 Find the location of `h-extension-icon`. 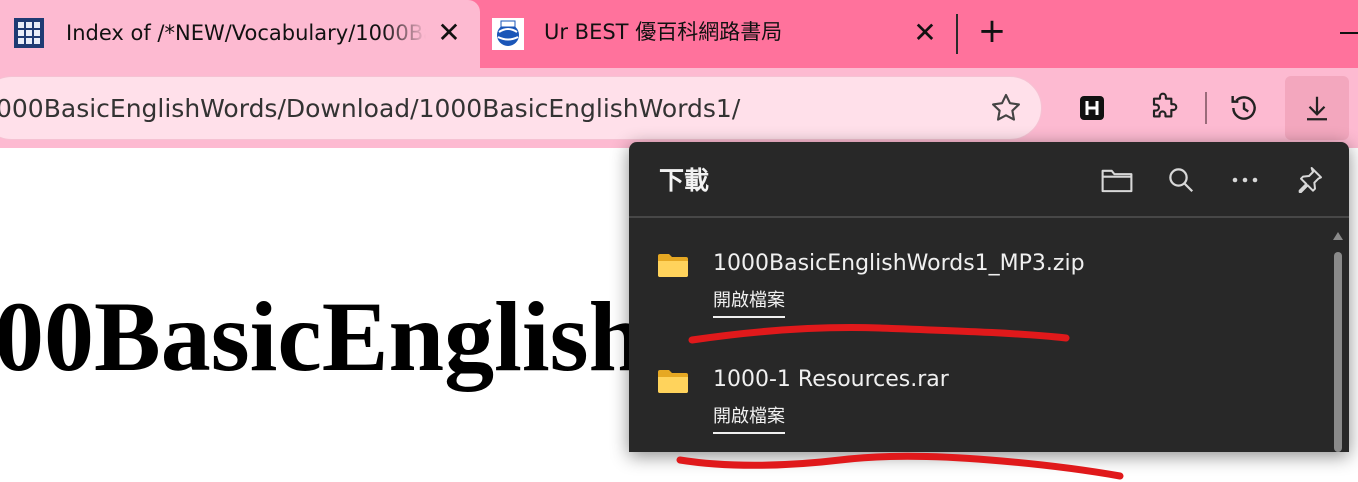

h-extension-icon is located at coordinates (1092, 108).